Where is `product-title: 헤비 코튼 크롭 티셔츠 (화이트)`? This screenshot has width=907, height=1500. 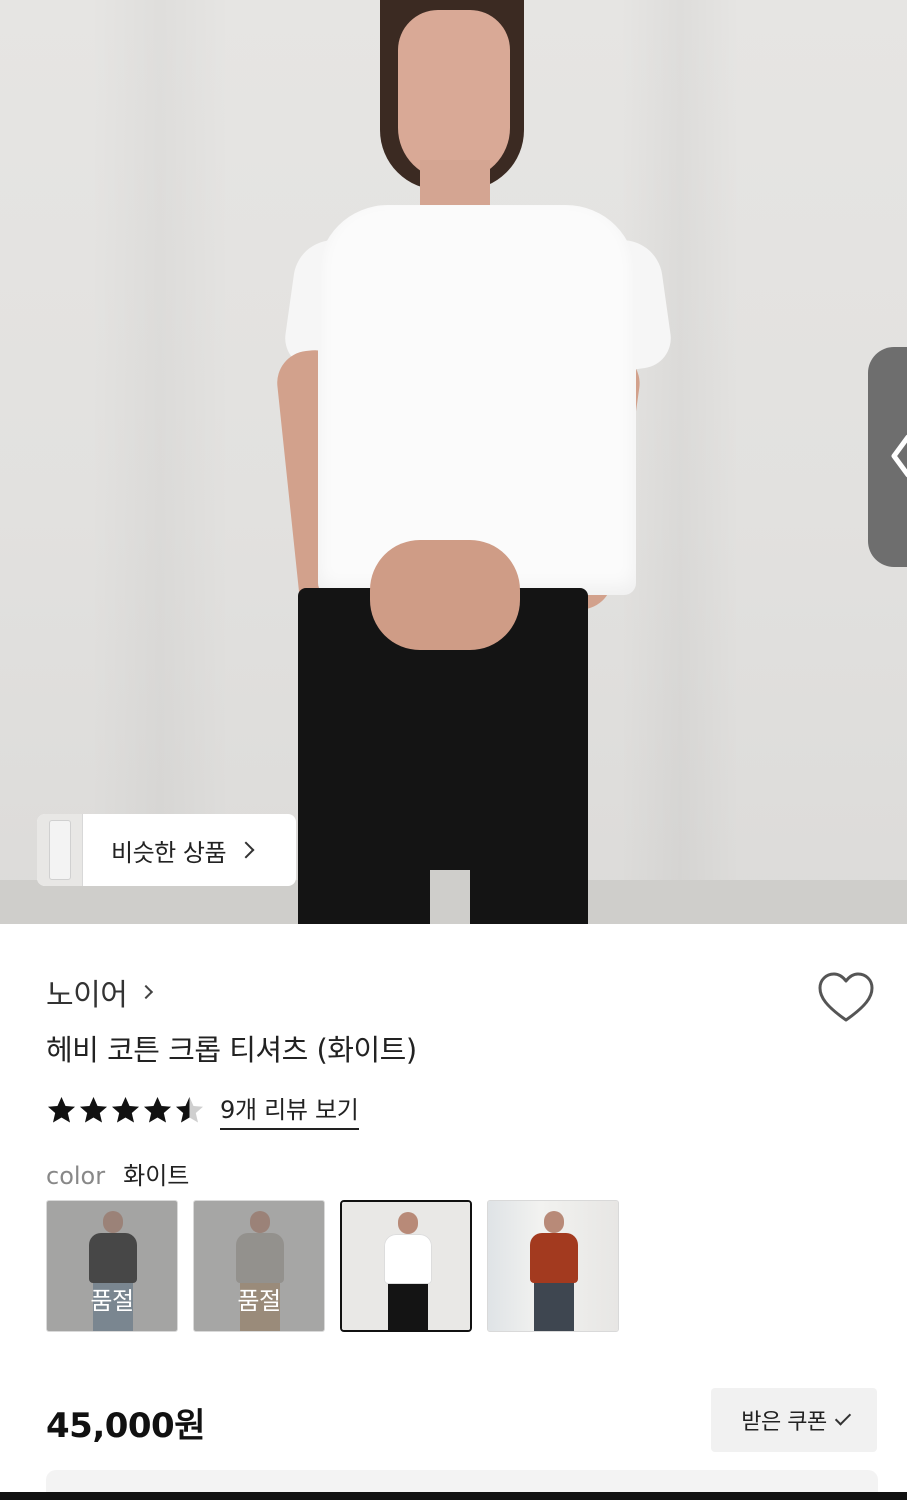 product-title: 헤비 코튼 크롭 티셔츠 (화이트) is located at coordinates (231, 1050).